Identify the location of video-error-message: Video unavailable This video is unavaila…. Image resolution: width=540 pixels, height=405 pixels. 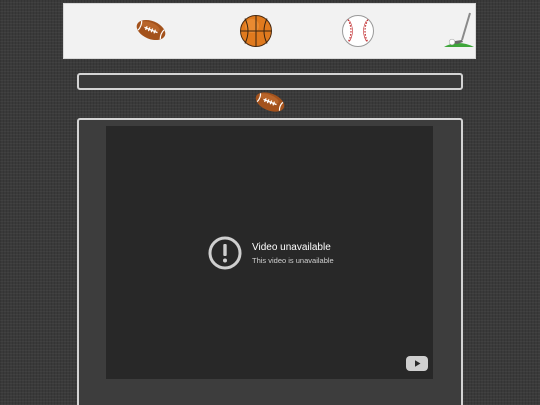
(271, 253).